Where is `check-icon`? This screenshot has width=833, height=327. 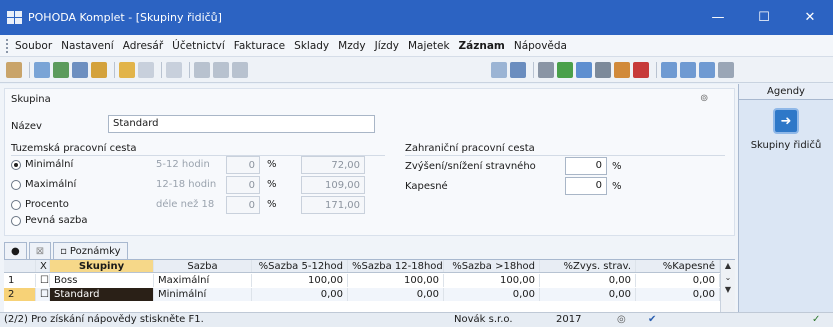
check-icon is located at coordinates (146, 69).